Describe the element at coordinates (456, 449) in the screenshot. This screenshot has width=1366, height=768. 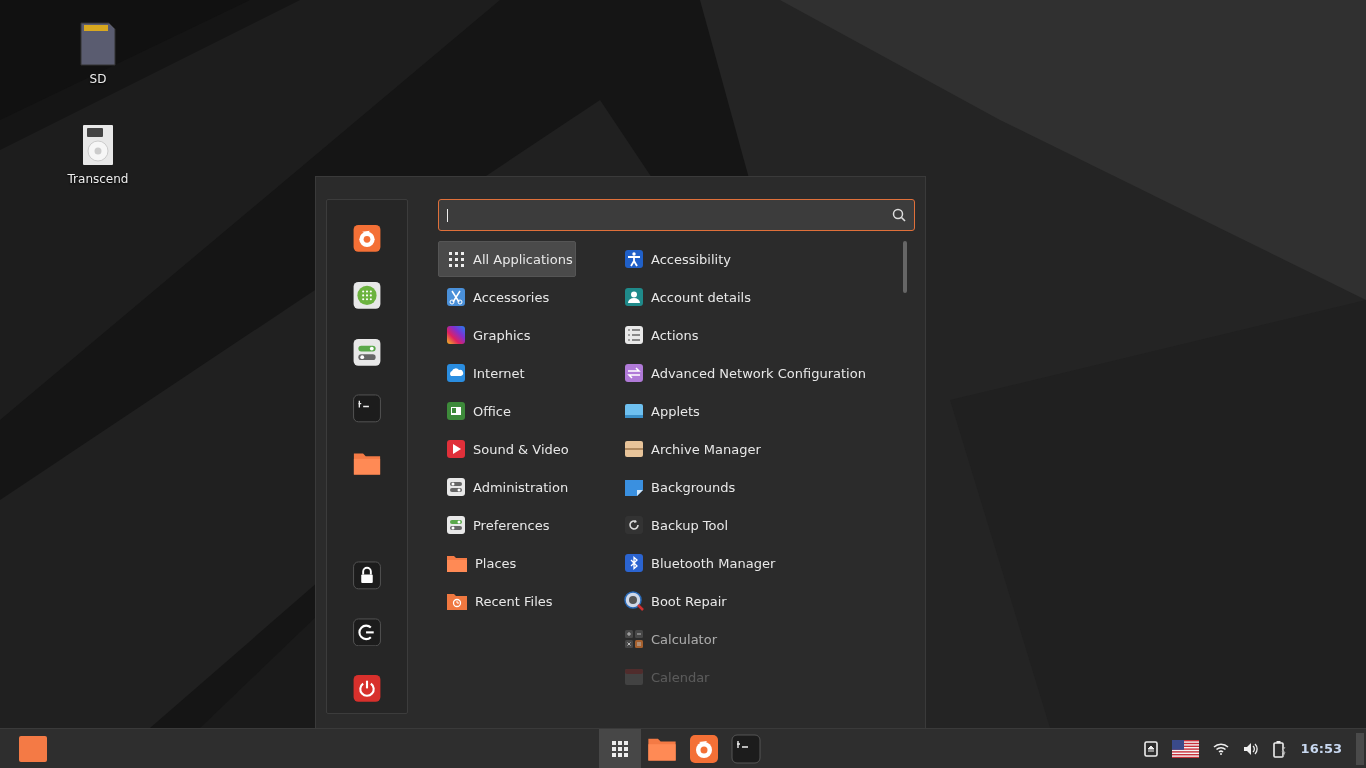
I see `play-icon` at that location.